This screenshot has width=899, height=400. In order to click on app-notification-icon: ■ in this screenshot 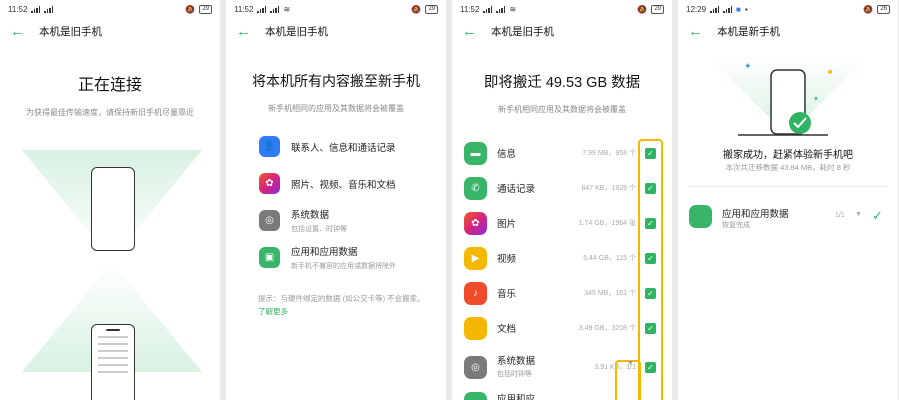, I will do `click(738, 9)`.